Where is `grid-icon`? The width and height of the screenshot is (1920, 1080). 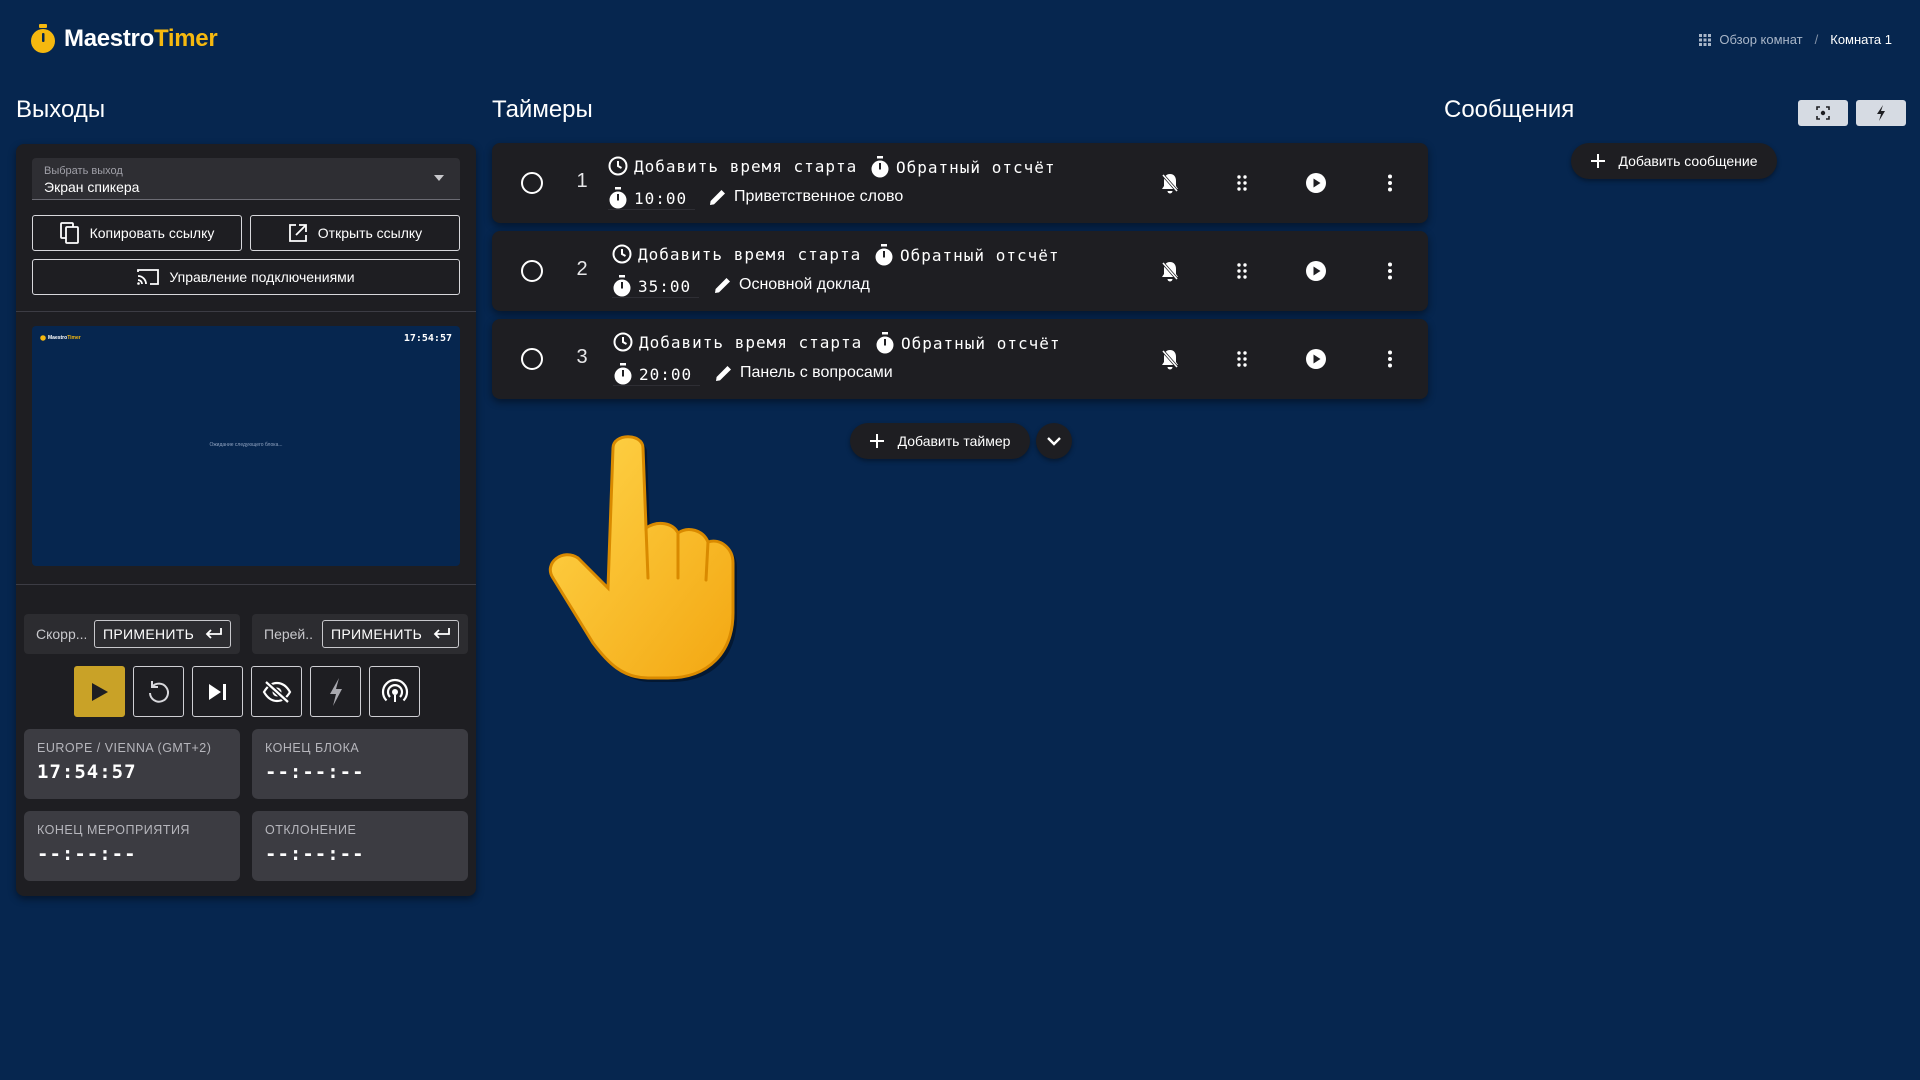 grid-icon is located at coordinates (1705, 39).